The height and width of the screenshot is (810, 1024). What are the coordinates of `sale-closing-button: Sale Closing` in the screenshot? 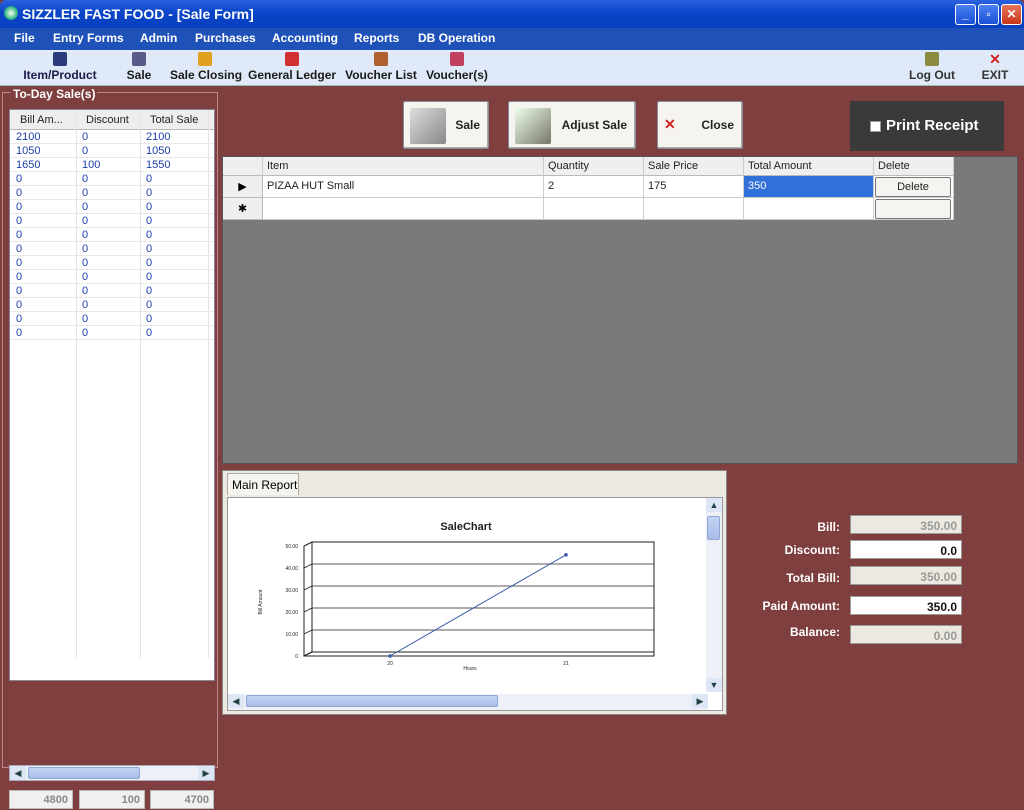 It's located at (206, 67).